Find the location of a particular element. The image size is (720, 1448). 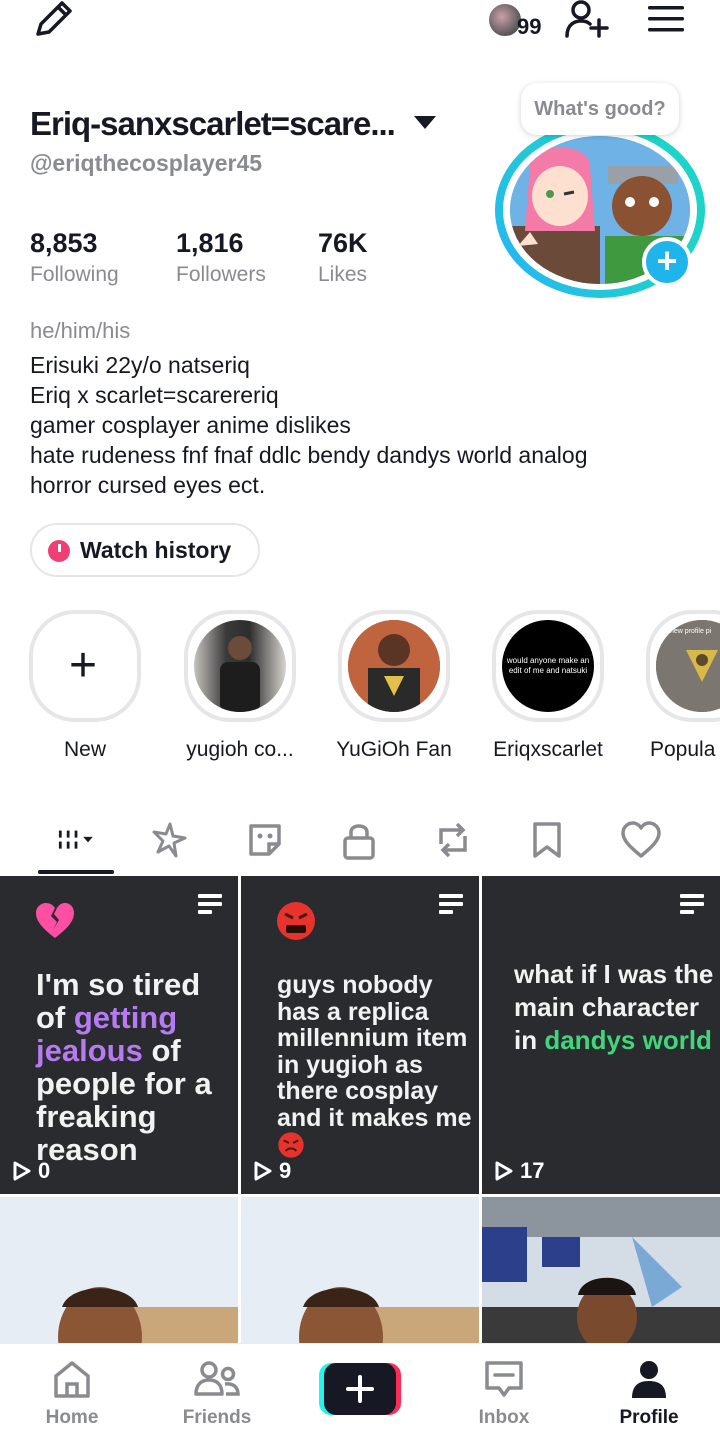

view-count: 0 is located at coordinates (31, 1171).